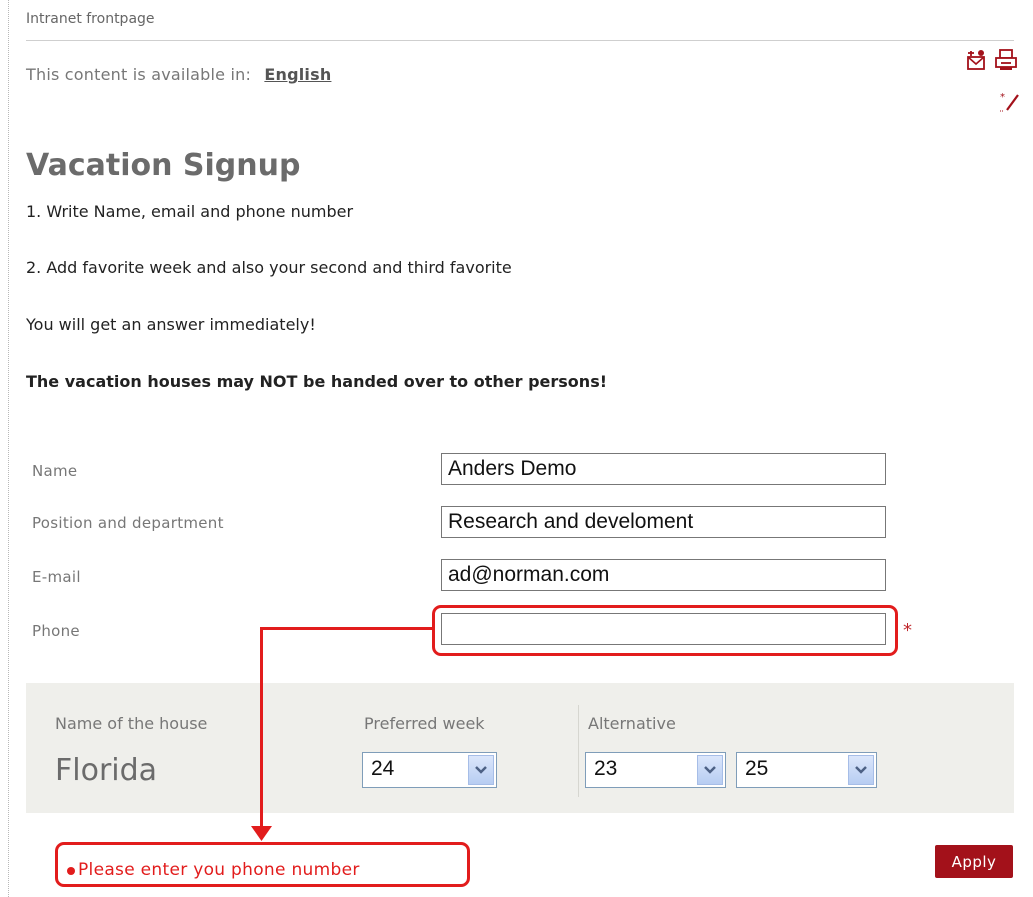 Image resolution: width=1033 pixels, height=897 pixels. I want to click on email-page-icon, so click(977, 60).